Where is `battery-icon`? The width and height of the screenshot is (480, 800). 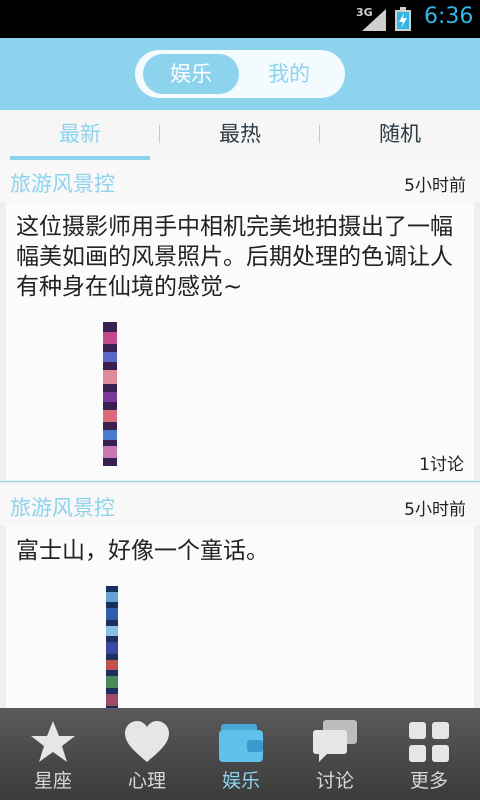 battery-icon is located at coordinates (403, 19).